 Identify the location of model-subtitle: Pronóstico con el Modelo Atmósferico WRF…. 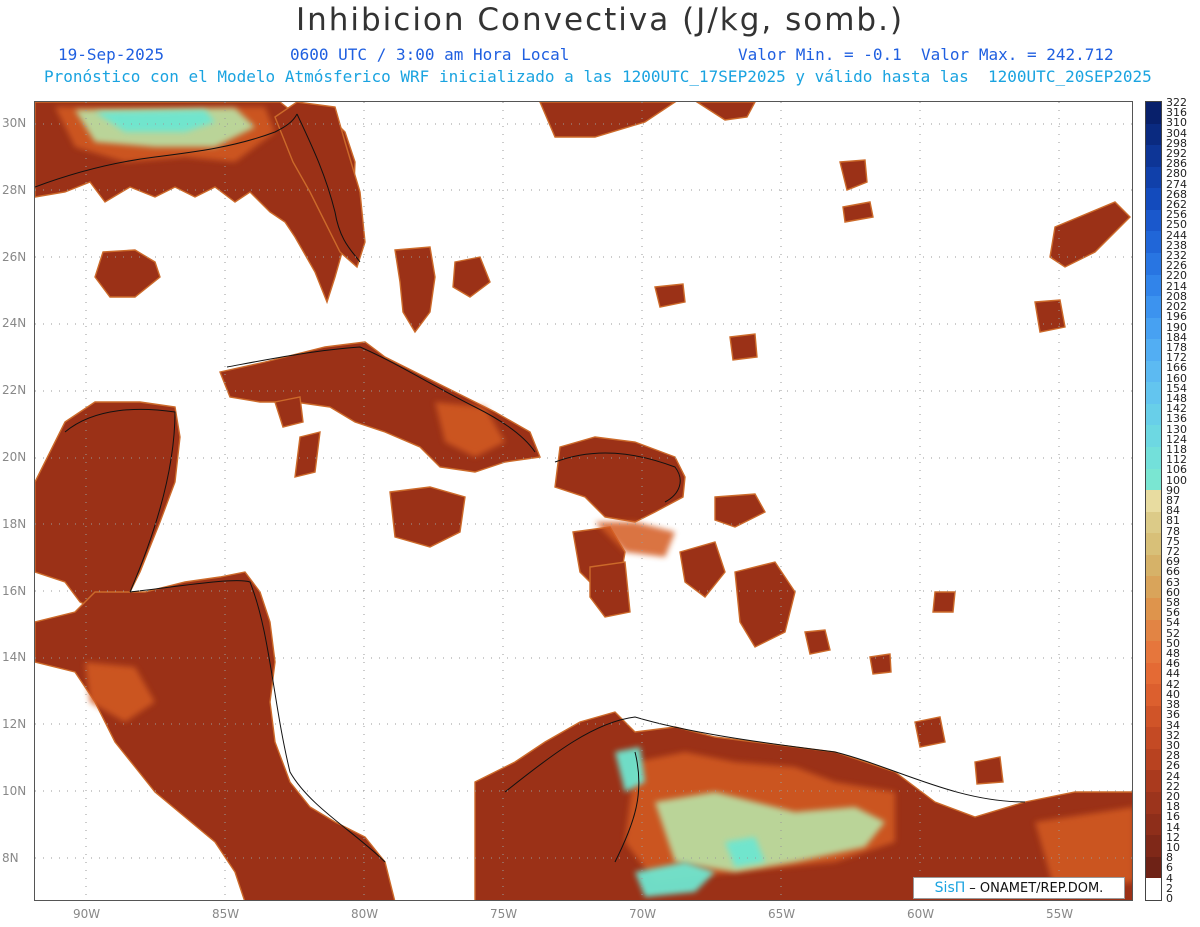
(598, 76).